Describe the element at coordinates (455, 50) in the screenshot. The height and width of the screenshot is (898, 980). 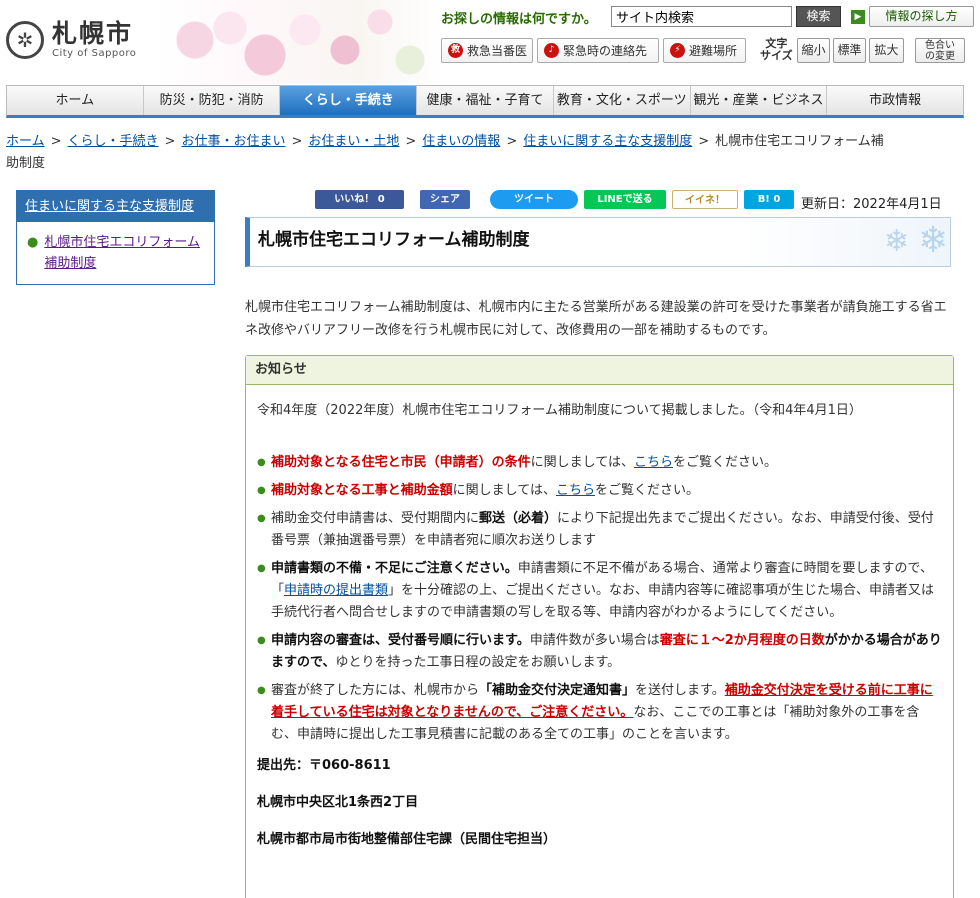
I see `hospital-icon: 救` at that location.